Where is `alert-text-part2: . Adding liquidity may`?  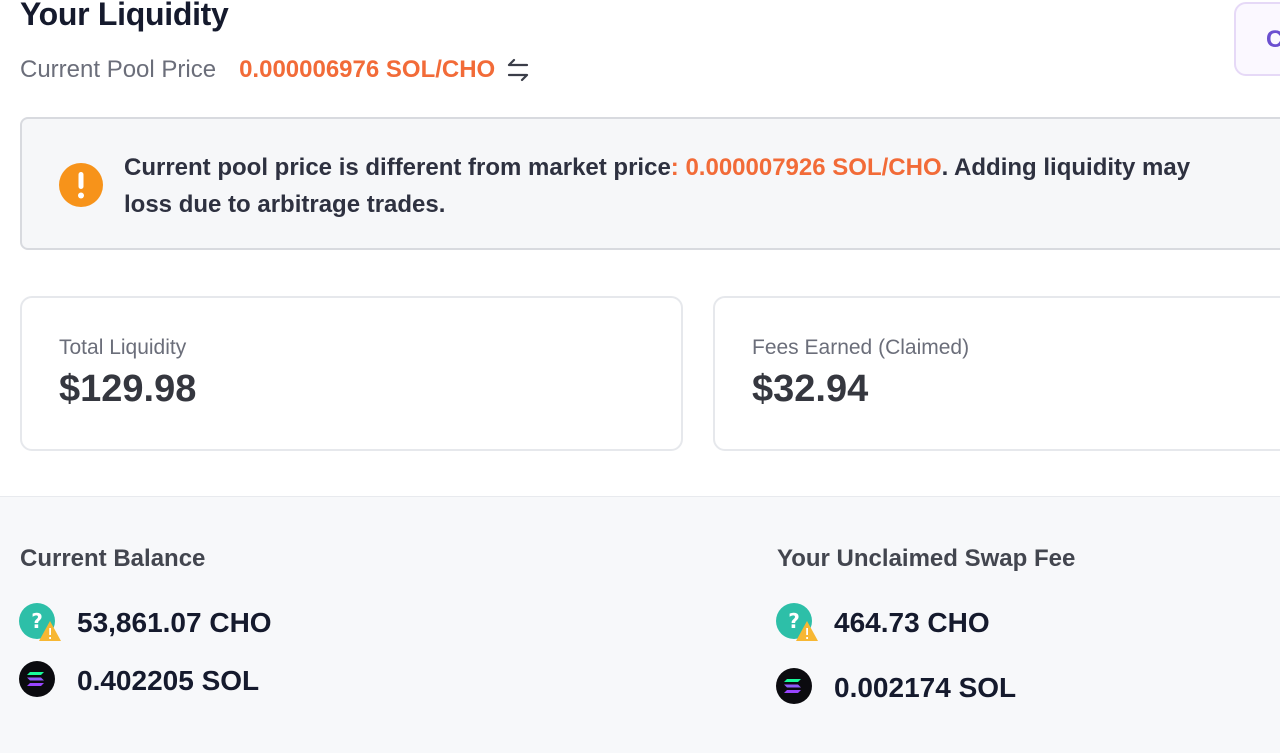 alert-text-part2: . Adding liquidity may is located at coordinates (1066, 167).